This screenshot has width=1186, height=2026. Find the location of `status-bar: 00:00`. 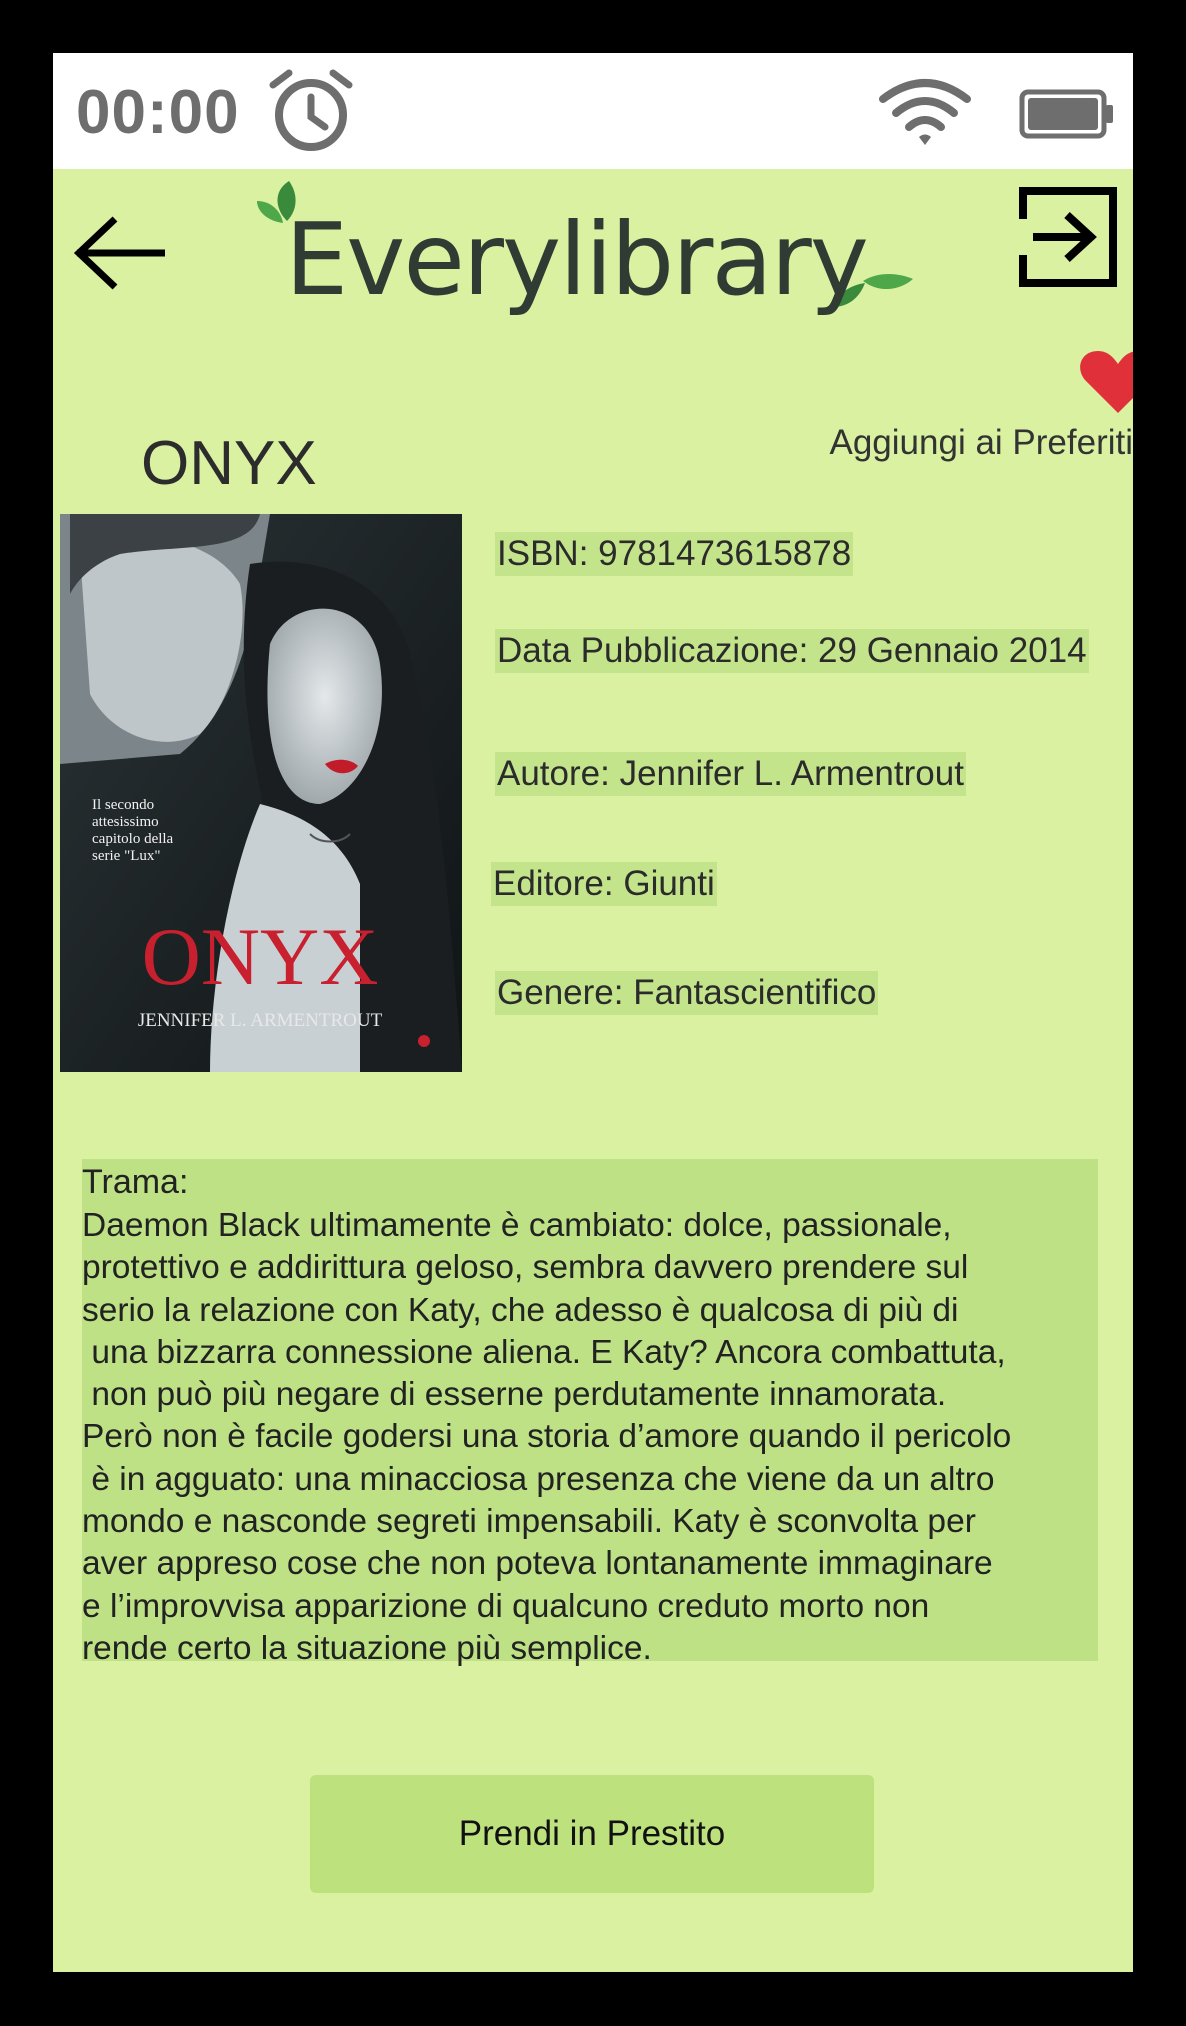

status-bar: 00:00 is located at coordinates (593, 111).